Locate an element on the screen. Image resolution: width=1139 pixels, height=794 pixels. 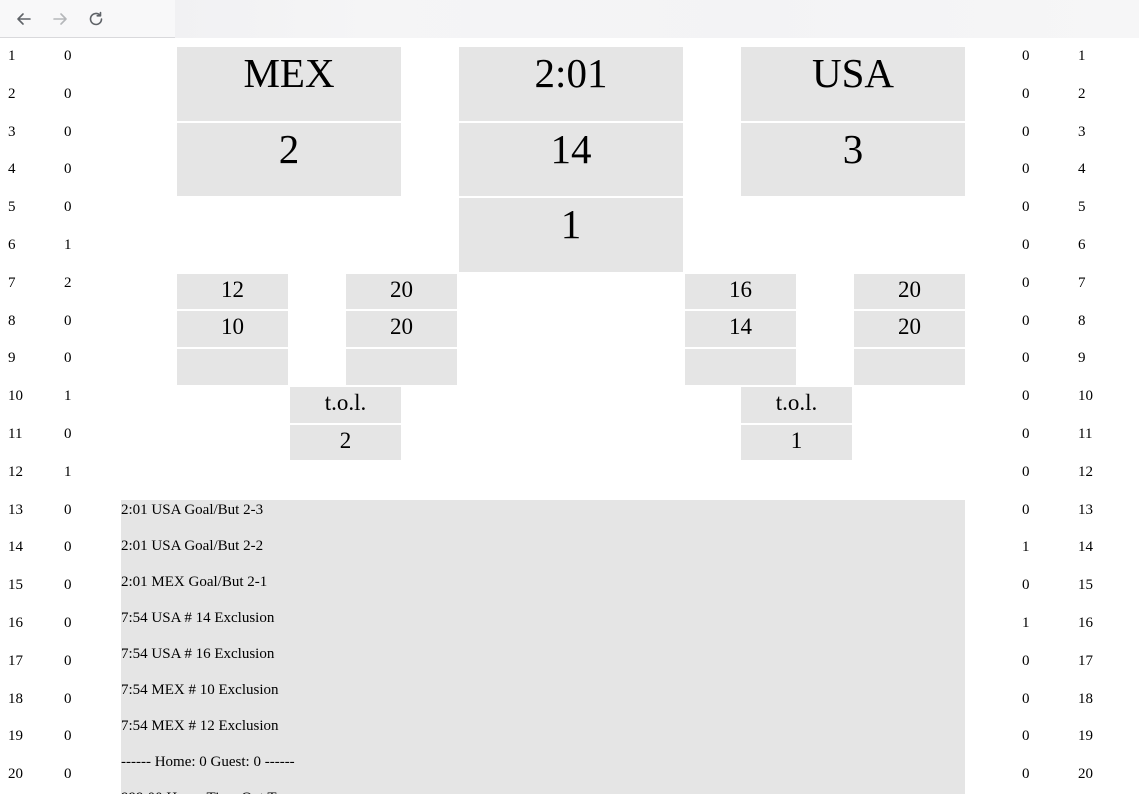
guest-tol-value: 1 is located at coordinates (796, 442).